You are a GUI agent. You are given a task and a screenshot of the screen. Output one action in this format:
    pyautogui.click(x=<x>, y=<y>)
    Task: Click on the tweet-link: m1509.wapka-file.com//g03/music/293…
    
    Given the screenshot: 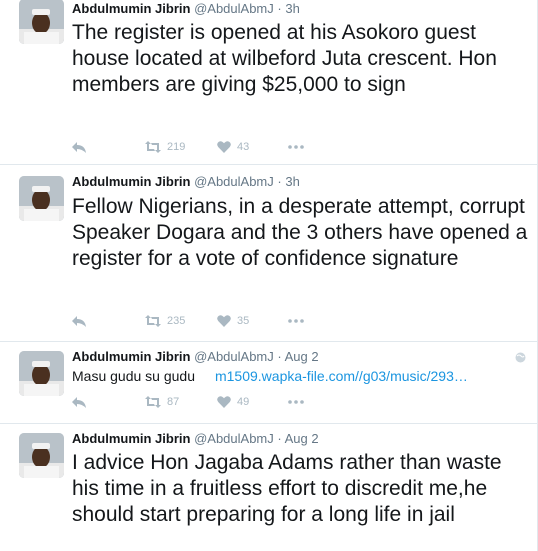 What is the action you would take?
    pyautogui.click(x=341, y=376)
    